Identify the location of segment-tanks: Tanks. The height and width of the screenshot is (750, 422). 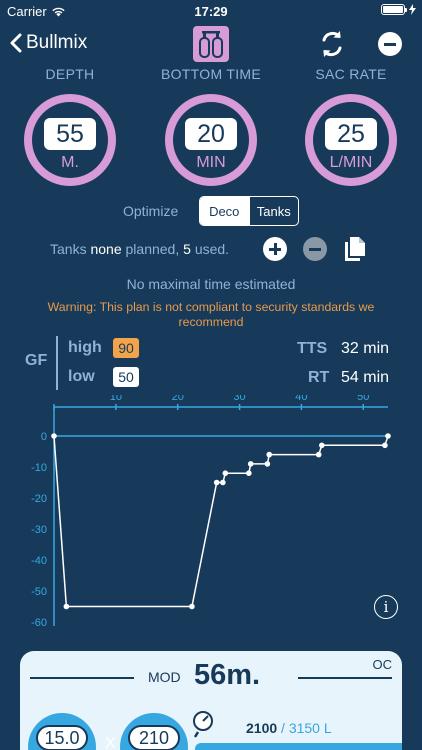
(273, 211).